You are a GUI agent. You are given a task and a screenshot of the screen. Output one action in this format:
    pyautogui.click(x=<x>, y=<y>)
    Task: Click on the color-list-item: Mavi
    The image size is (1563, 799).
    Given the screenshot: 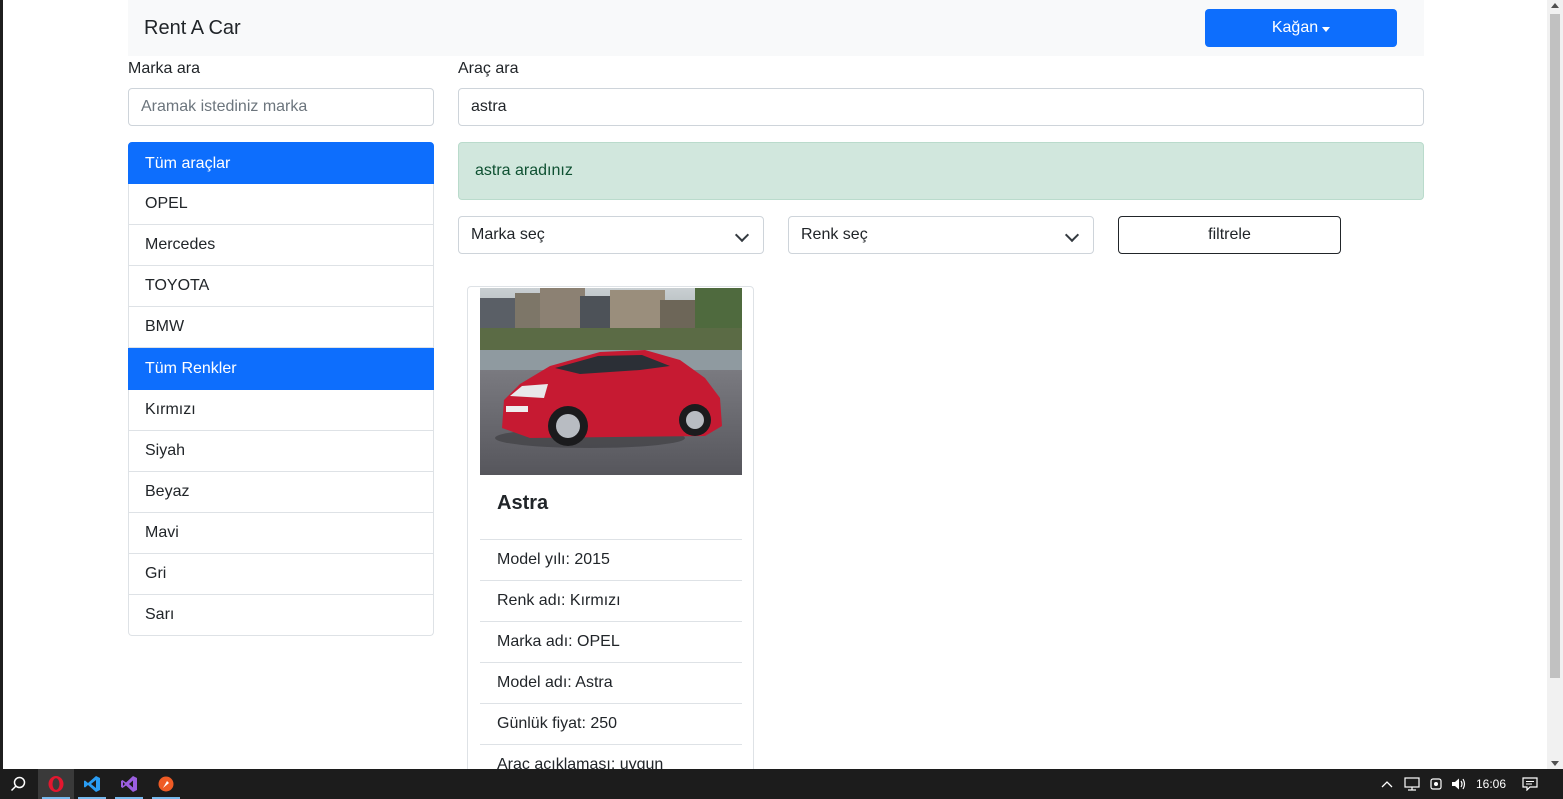 What is the action you would take?
    pyautogui.click(x=281, y=533)
    